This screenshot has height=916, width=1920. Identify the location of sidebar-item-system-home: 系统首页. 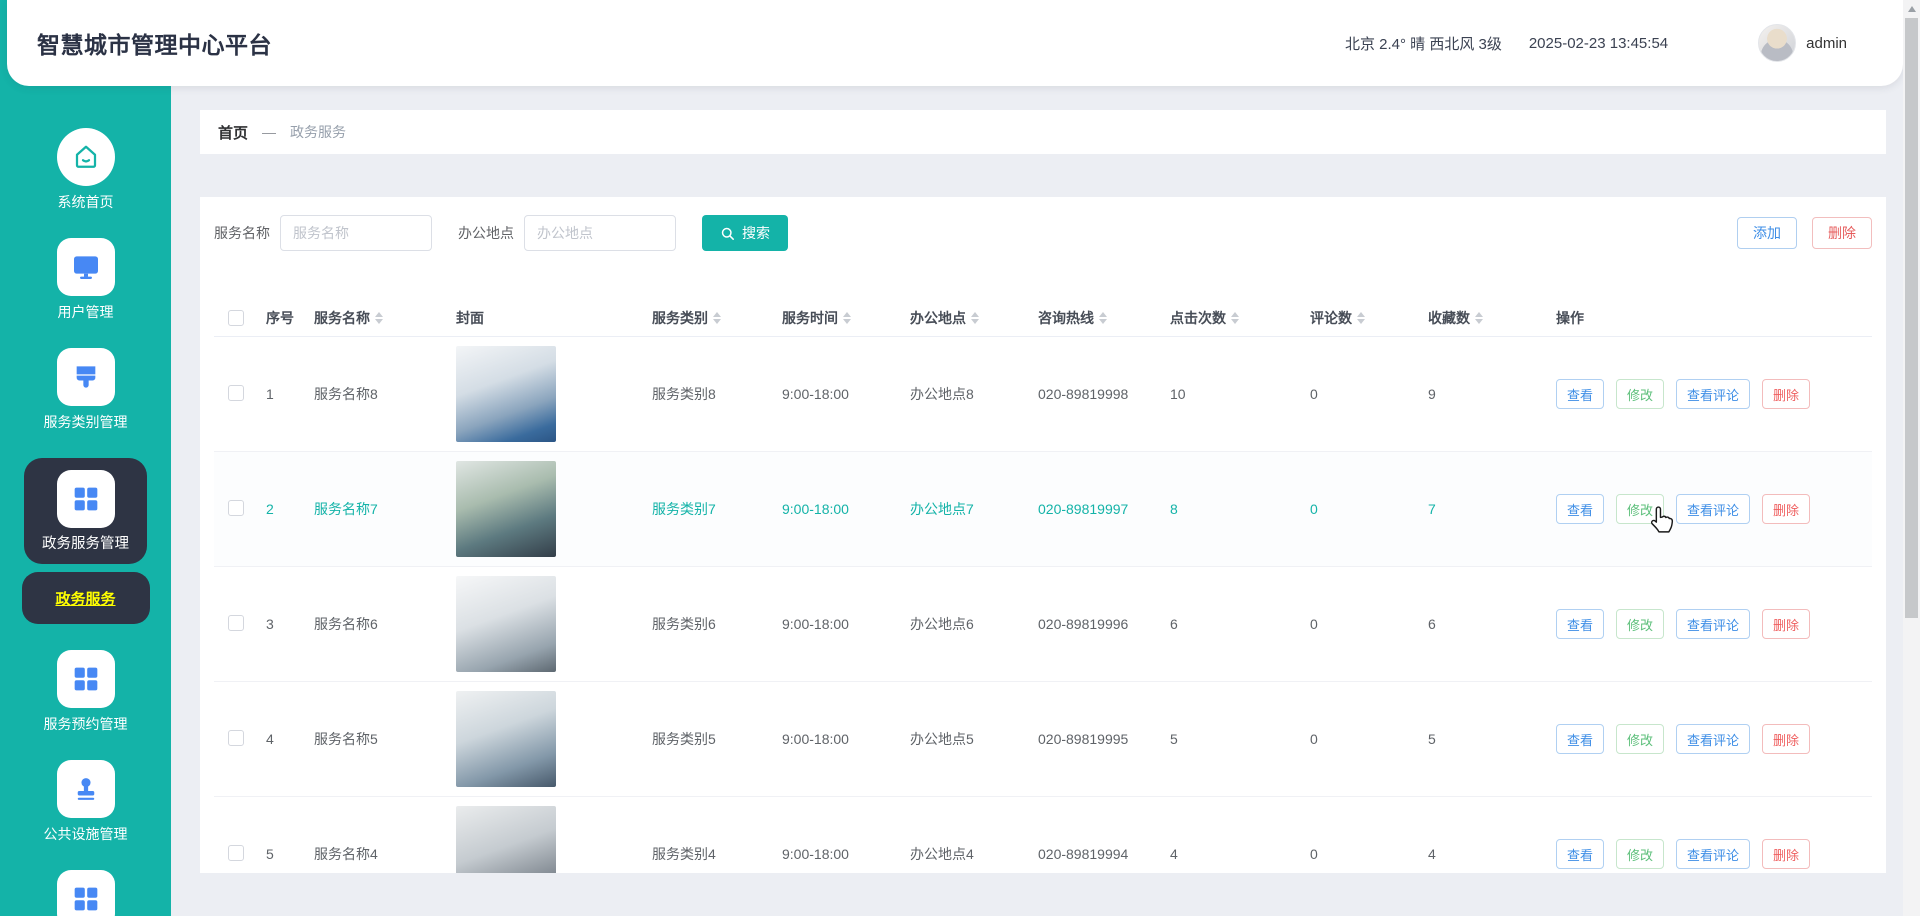
(85, 170).